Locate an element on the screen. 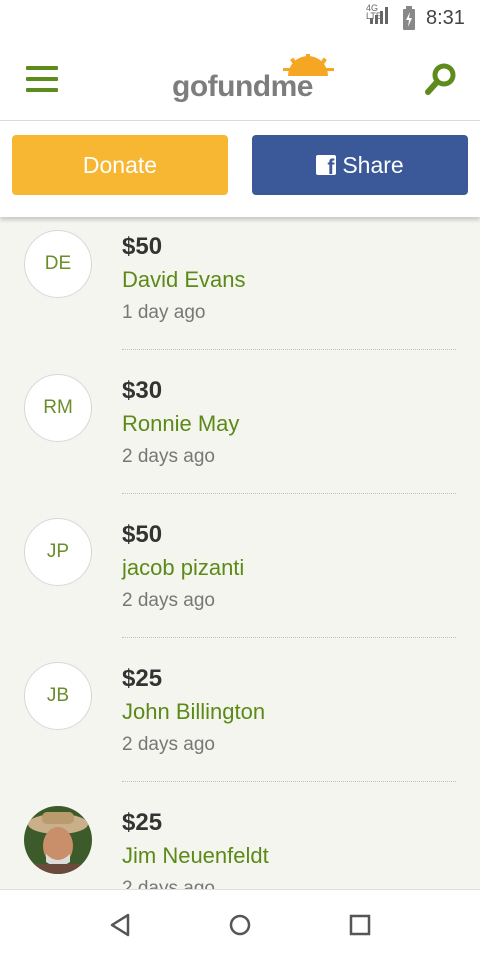 The image size is (480, 961). facebook-icon: f is located at coordinates (326, 166).